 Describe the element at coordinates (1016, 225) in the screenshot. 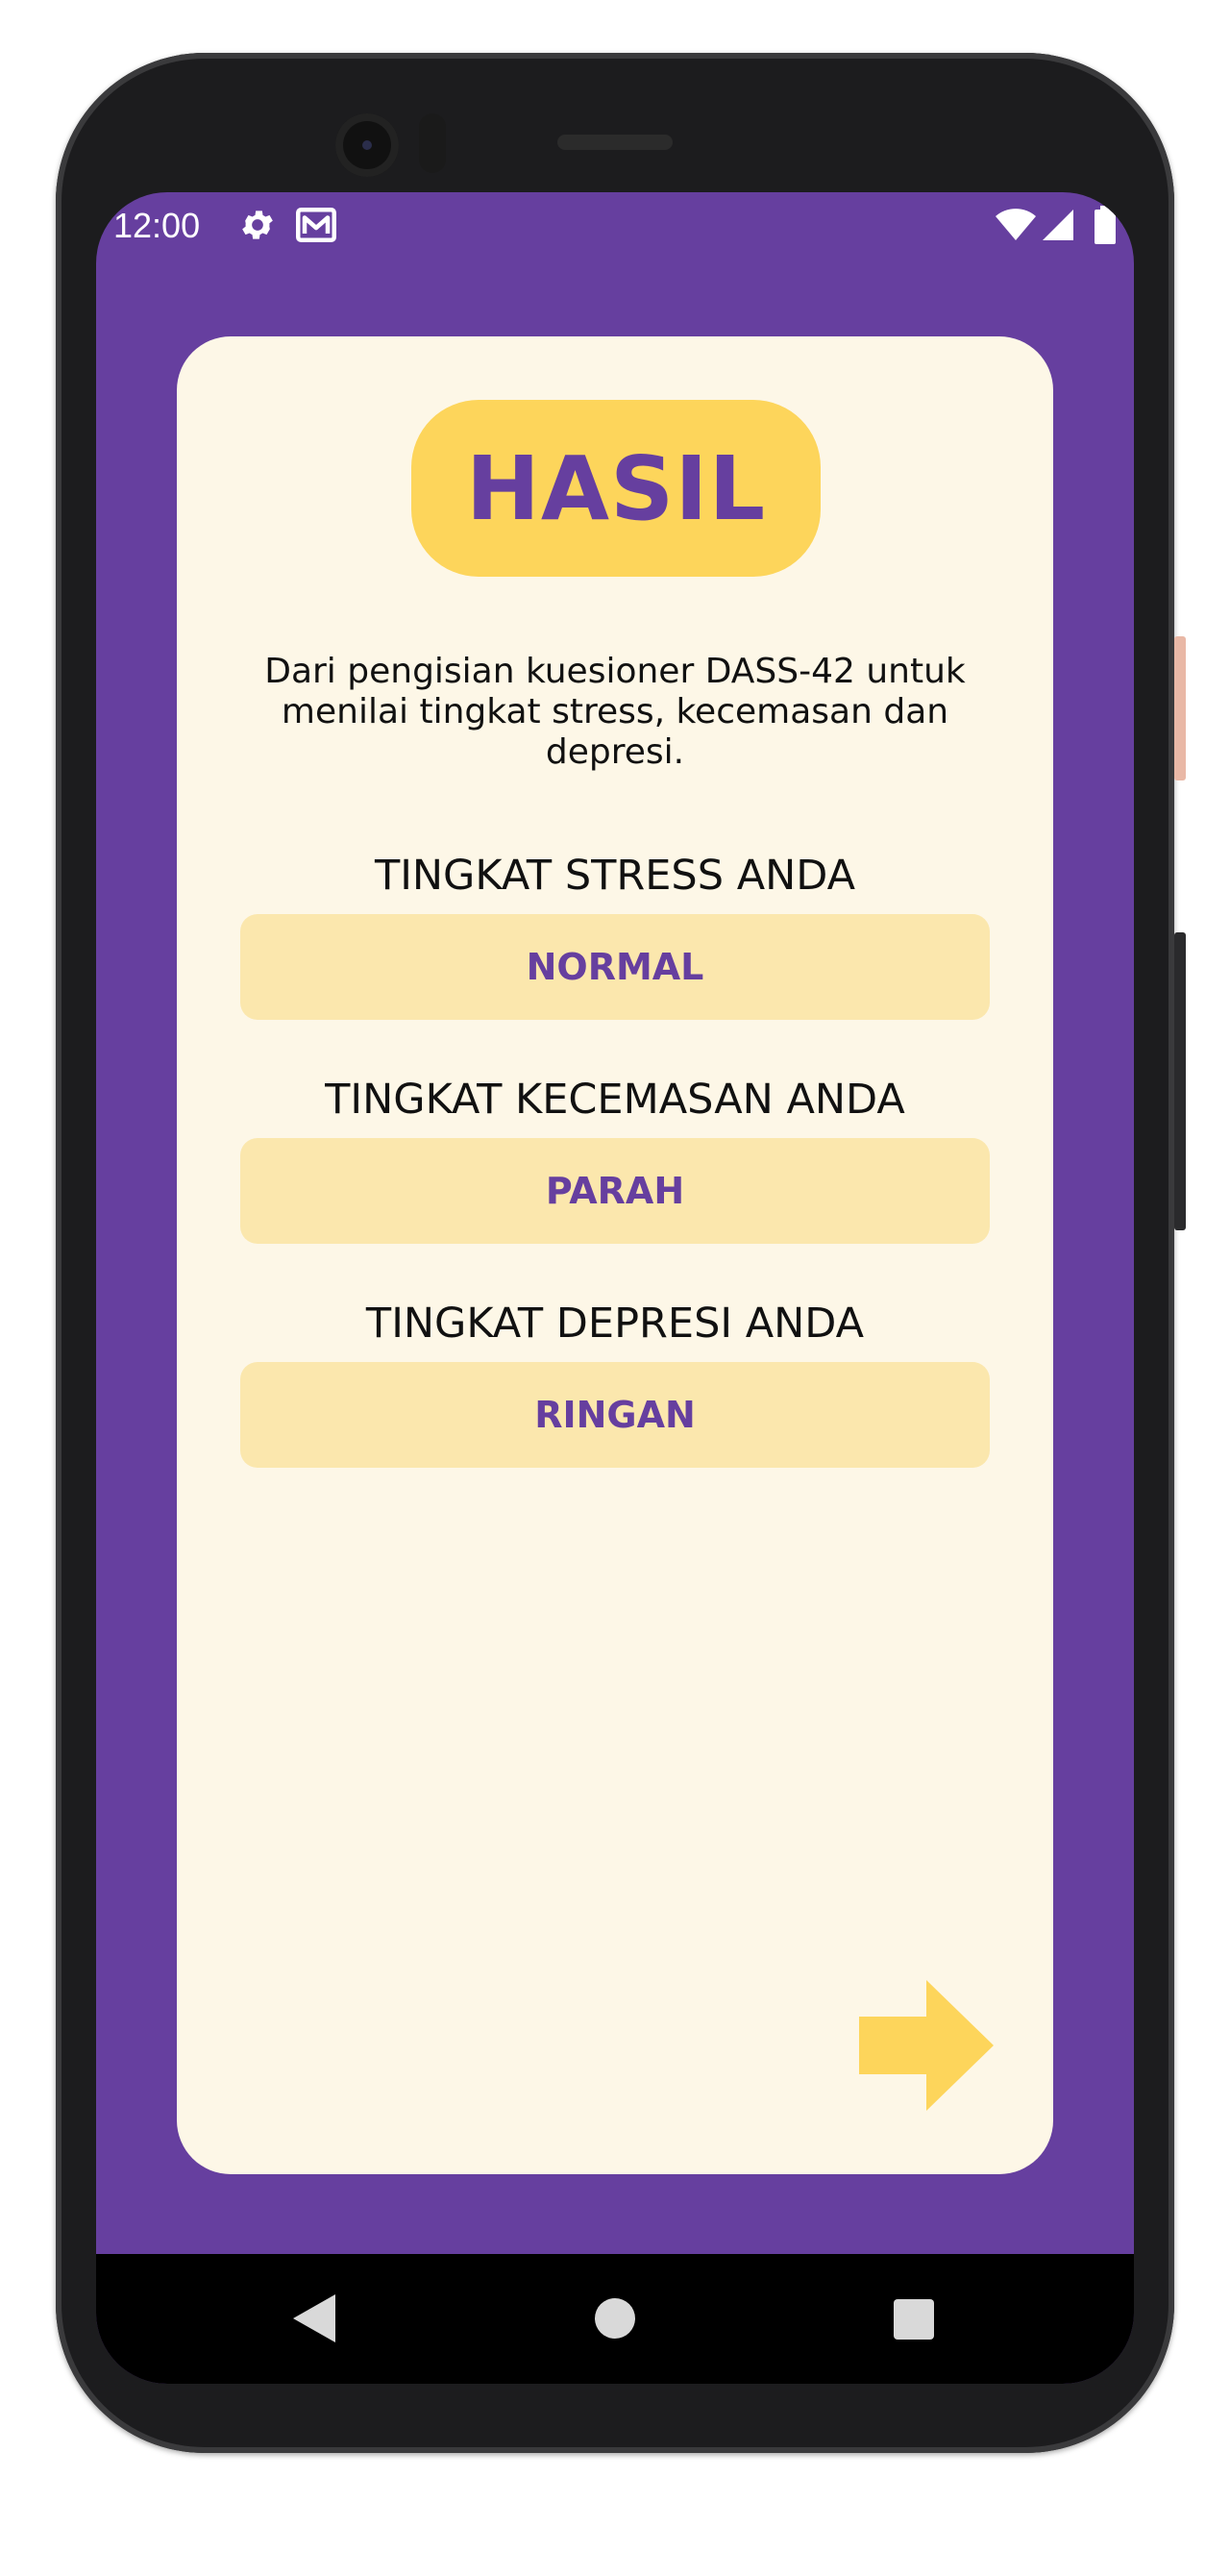

I see `wifi-icon` at that location.